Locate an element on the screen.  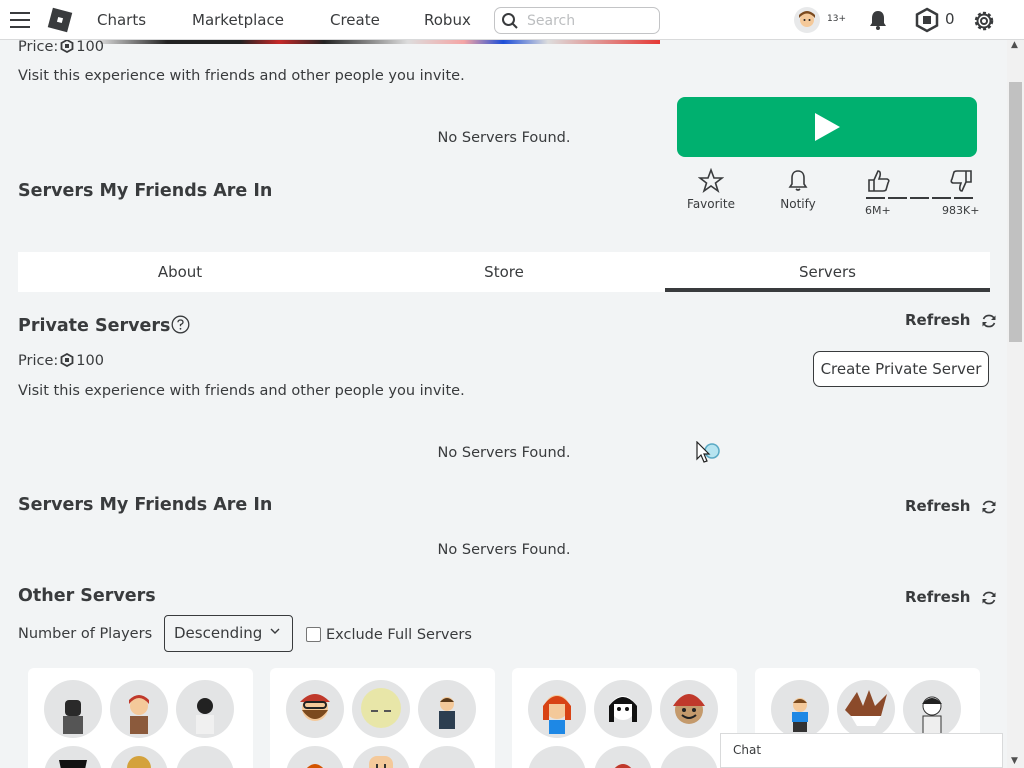
search-icon is located at coordinates (510, 21).